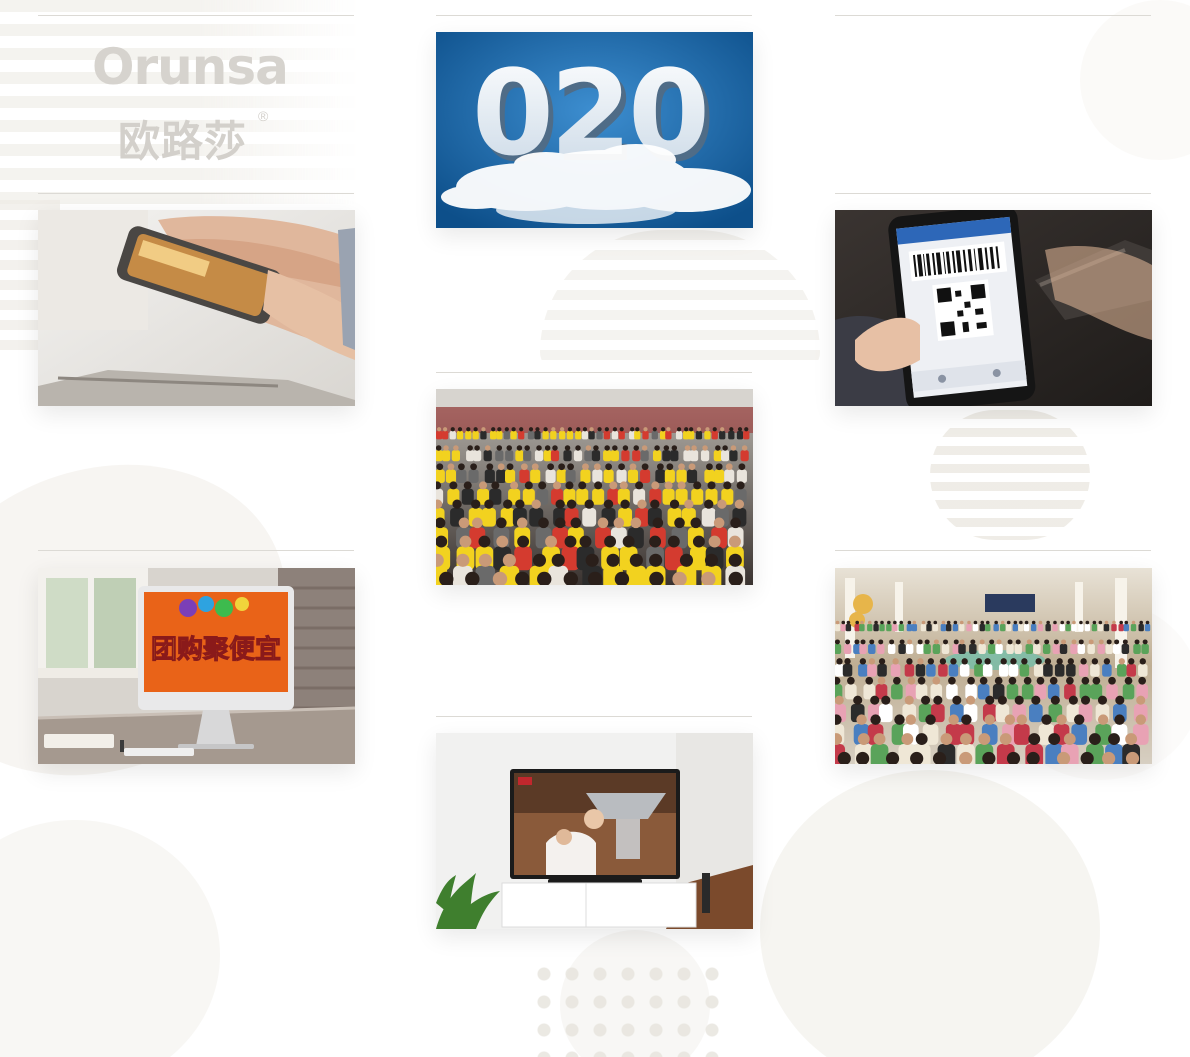 This screenshot has height=1057, width=1190. I want to click on expo-crowd-image, so click(594, 487).